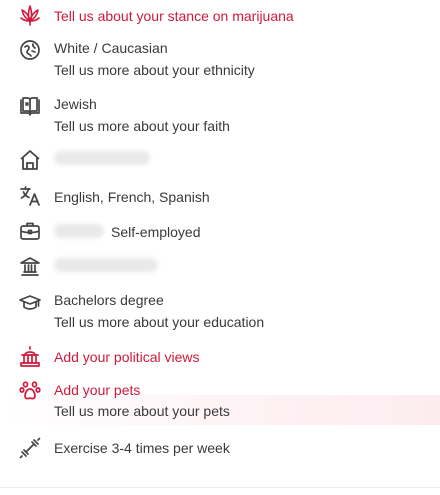  Describe the element at coordinates (111, 48) in the screenshot. I see `ethnicity-value: White / Caucasian` at that location.